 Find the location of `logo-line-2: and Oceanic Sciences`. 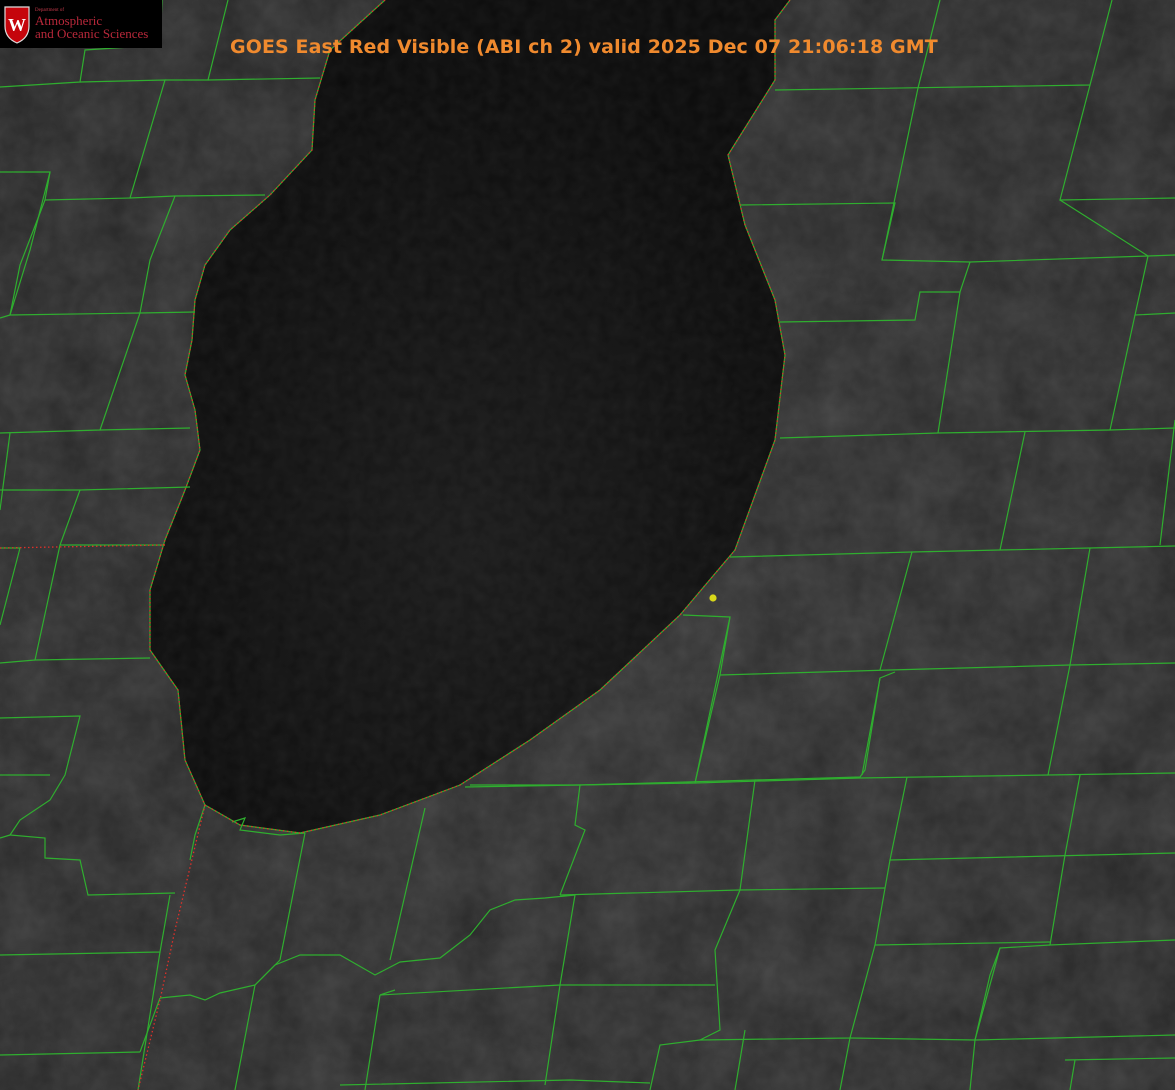

logo-line-2: and Oceanic Sciences is located at coordinates (92, 33).